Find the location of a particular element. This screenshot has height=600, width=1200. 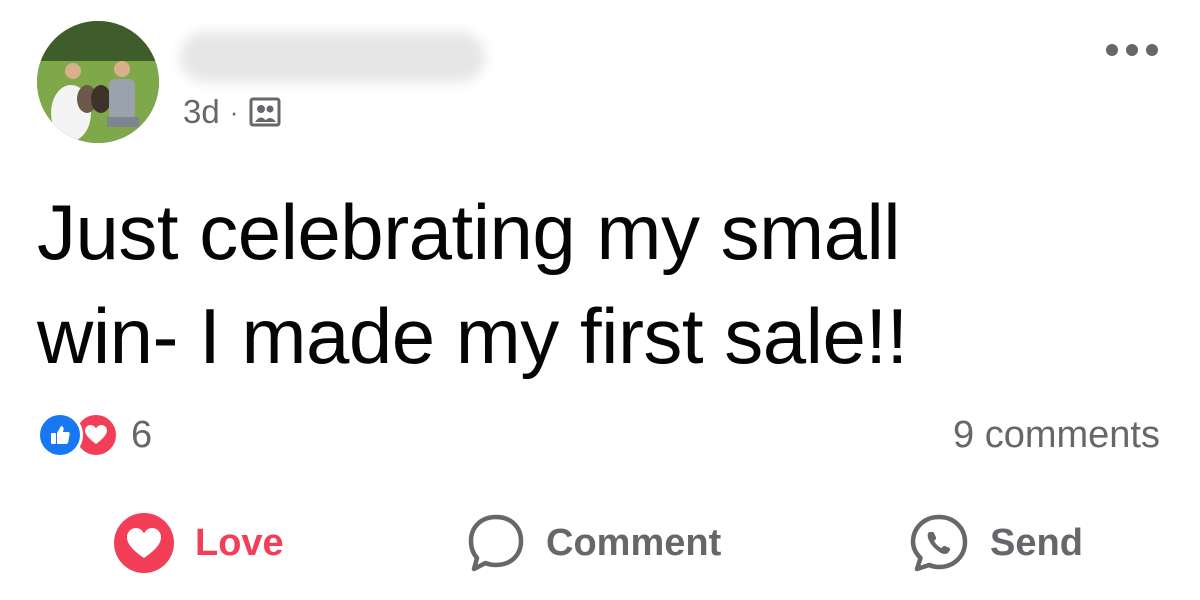

author-name-redacted is located at coordinates (332, 57).